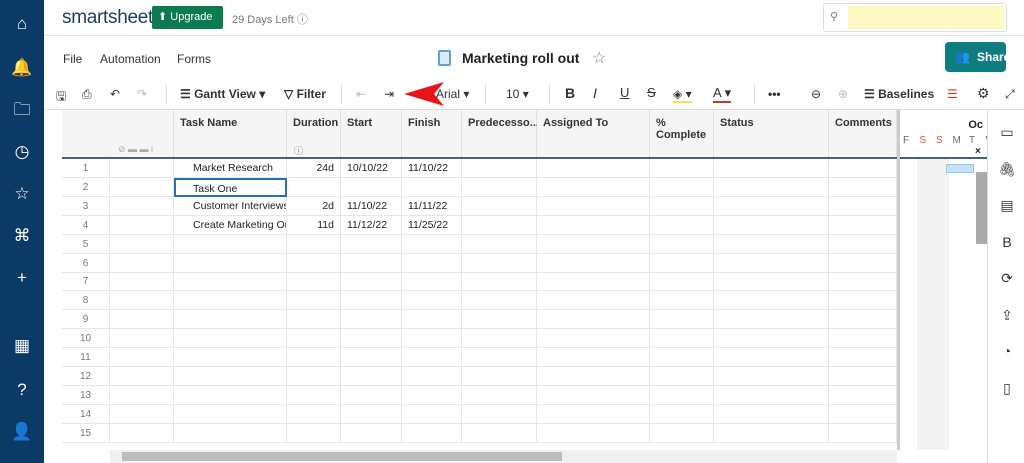  Describe the element at coordinates (142, 94) in the screenshot. I see `redo-icon: ↷` at that location.